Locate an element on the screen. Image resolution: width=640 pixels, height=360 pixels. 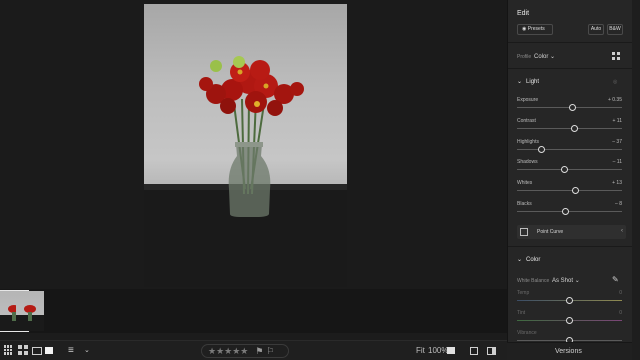
sort-chevron-icon: ⌄ is located at coordinates (87, 351).